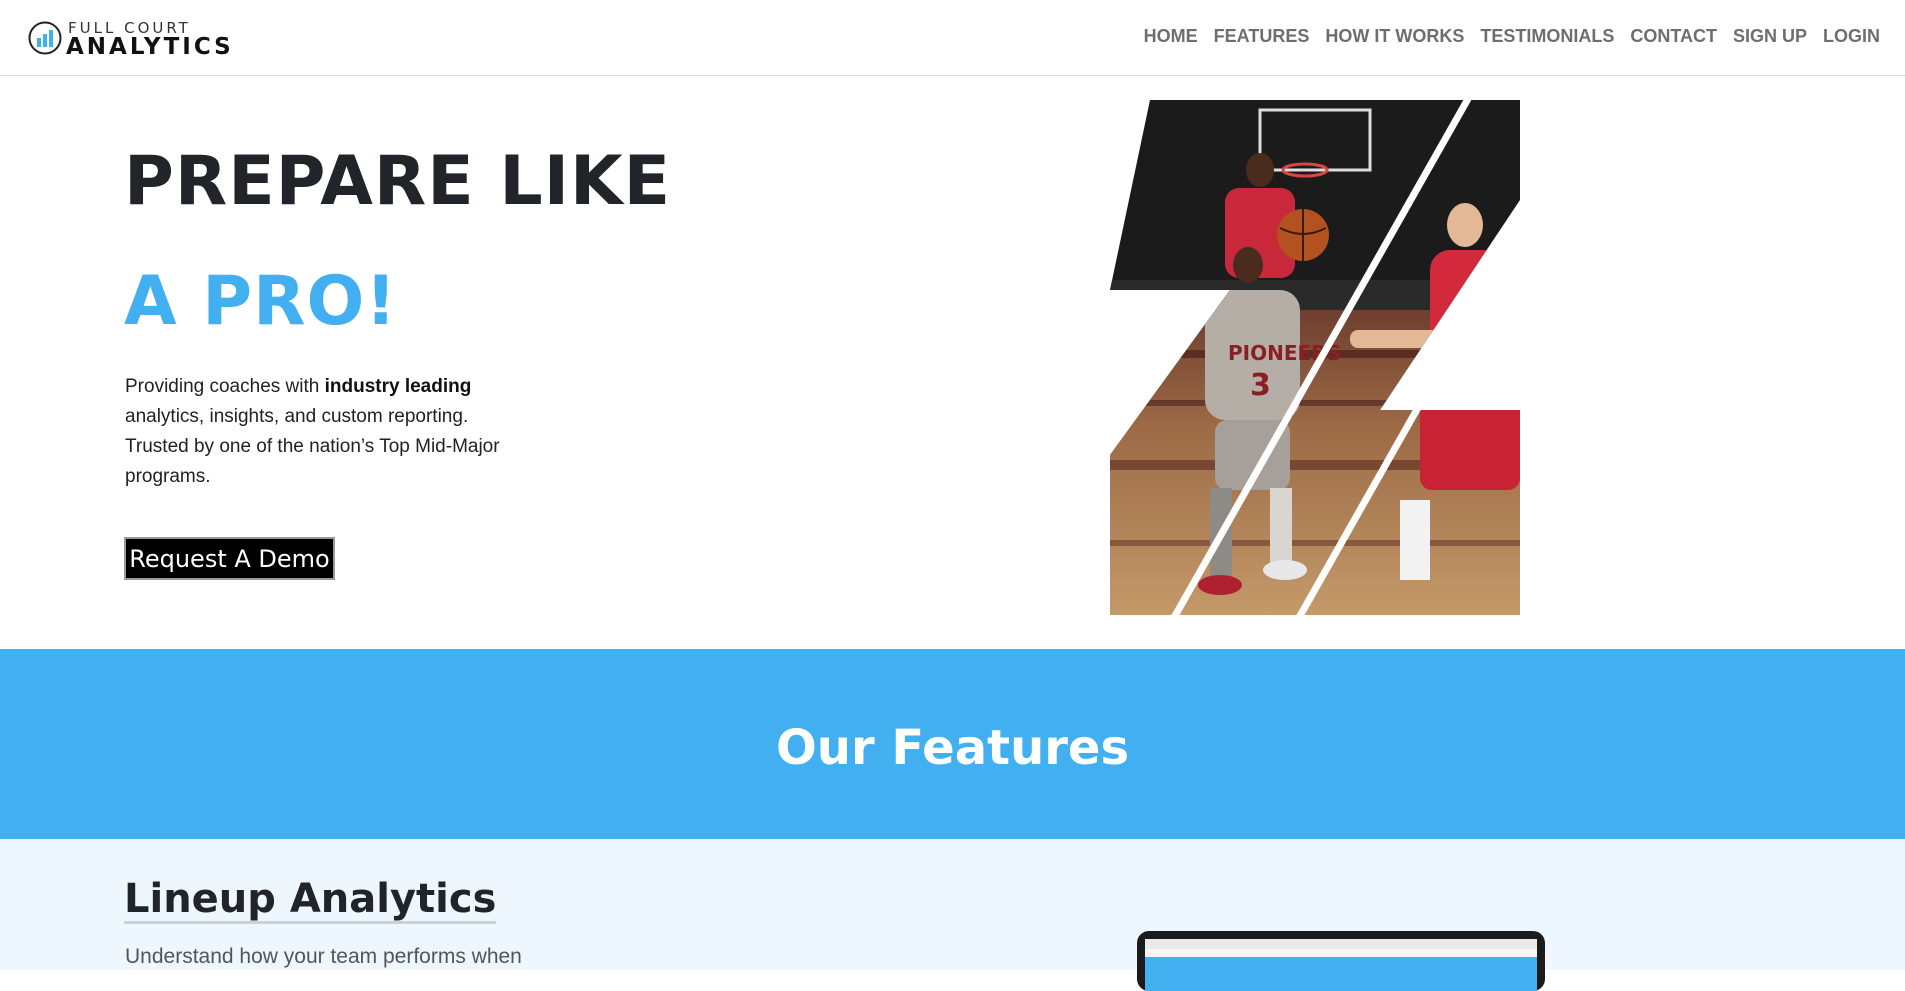 This screenshot has width=1905, height=991. Describe the element at coordinates (1547, 36) in the screenshot. I see `nav-testimonials: TESTIMONIALS` at that location.